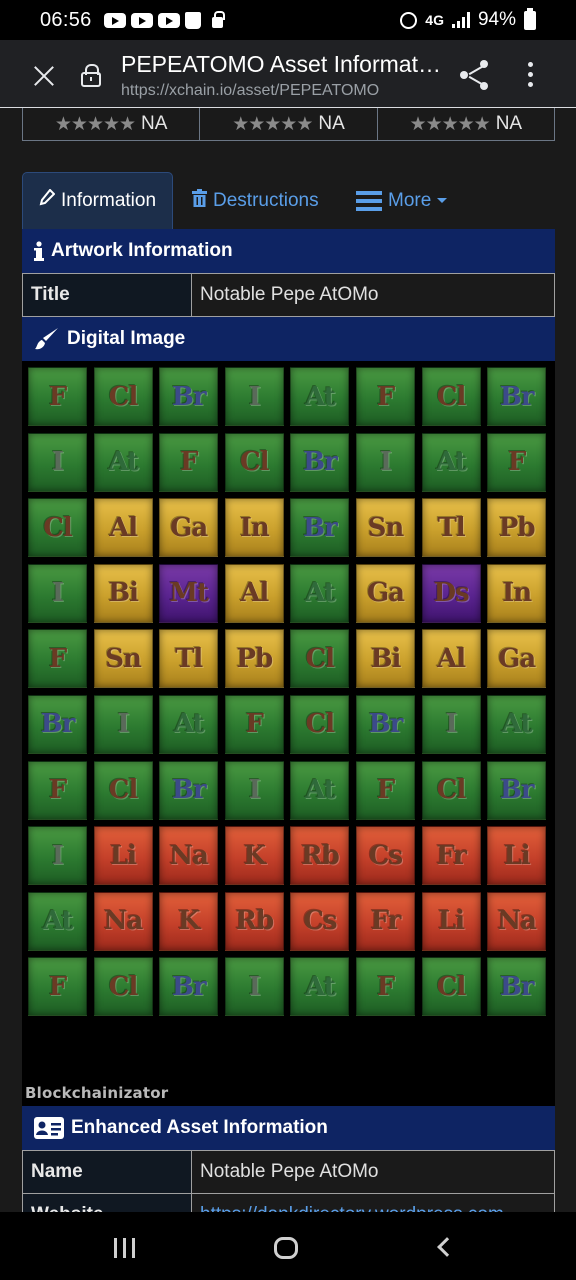  I want to click on website-label: Website, so click(107, 1203).